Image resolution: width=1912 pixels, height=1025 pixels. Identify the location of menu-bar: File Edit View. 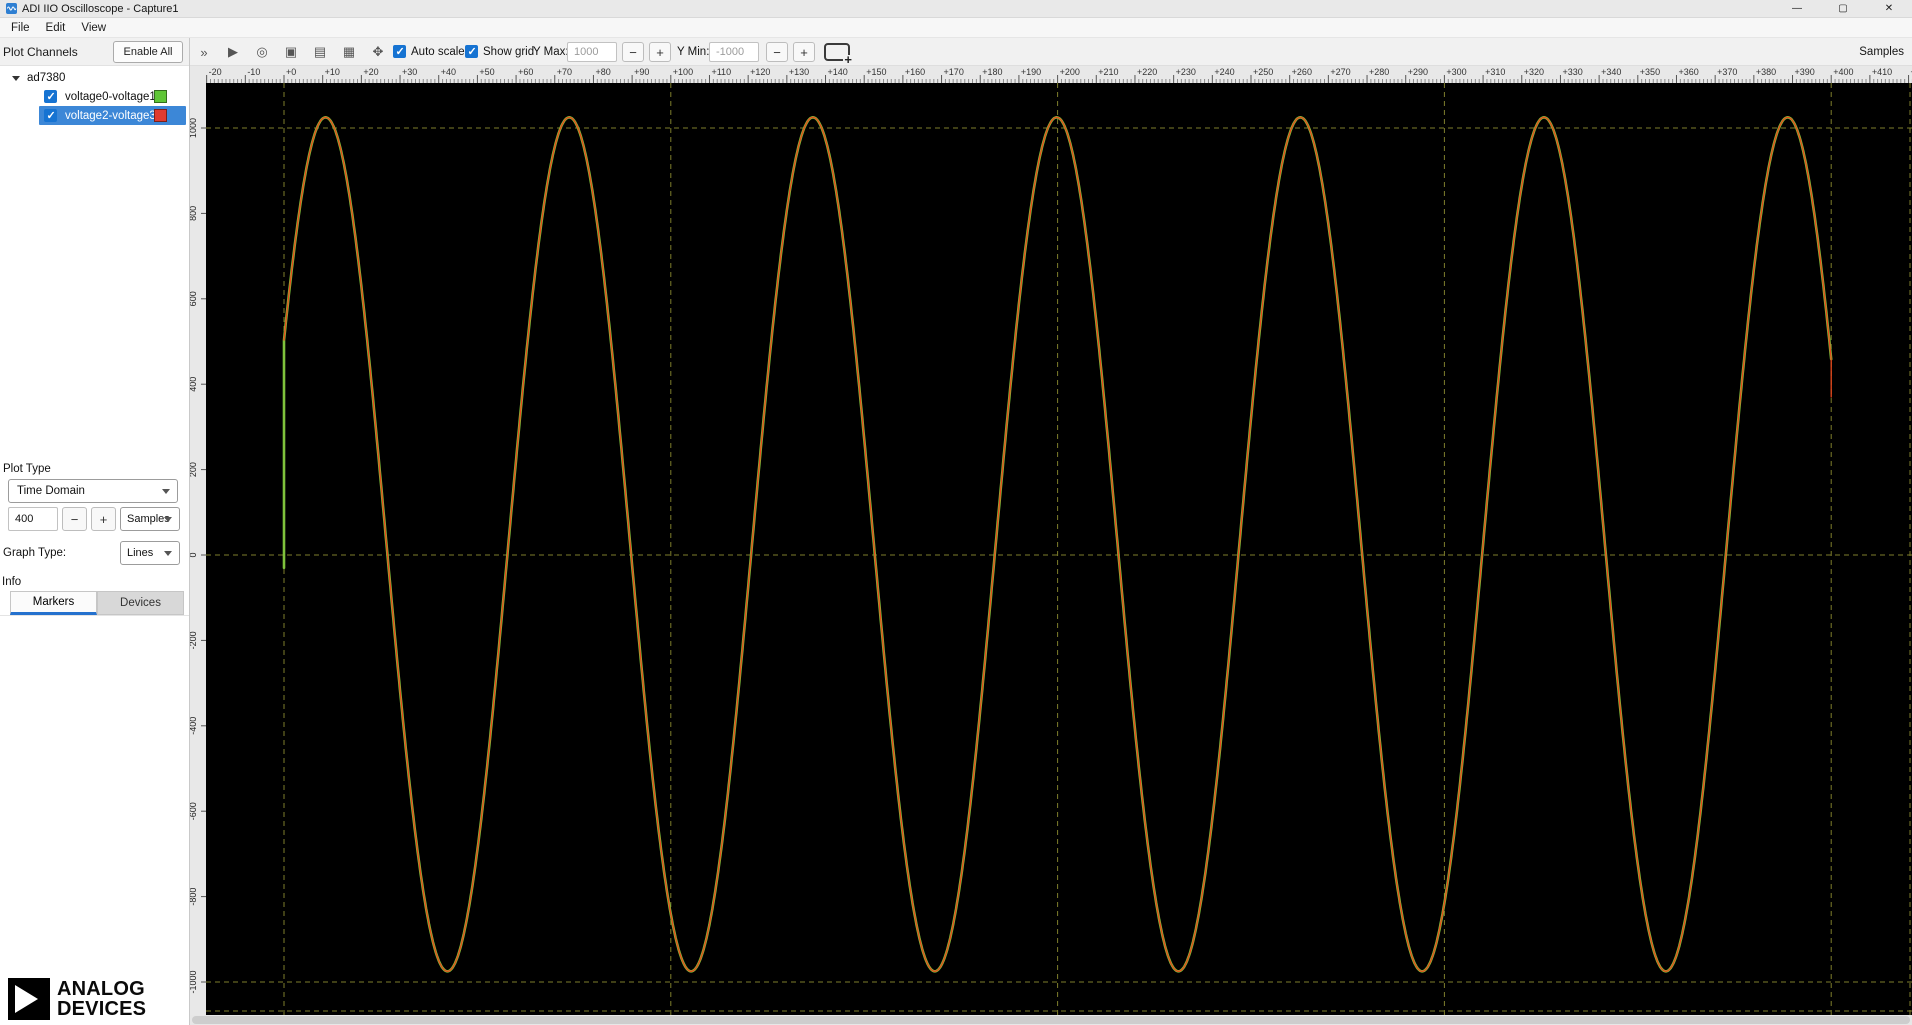
(956, 28).